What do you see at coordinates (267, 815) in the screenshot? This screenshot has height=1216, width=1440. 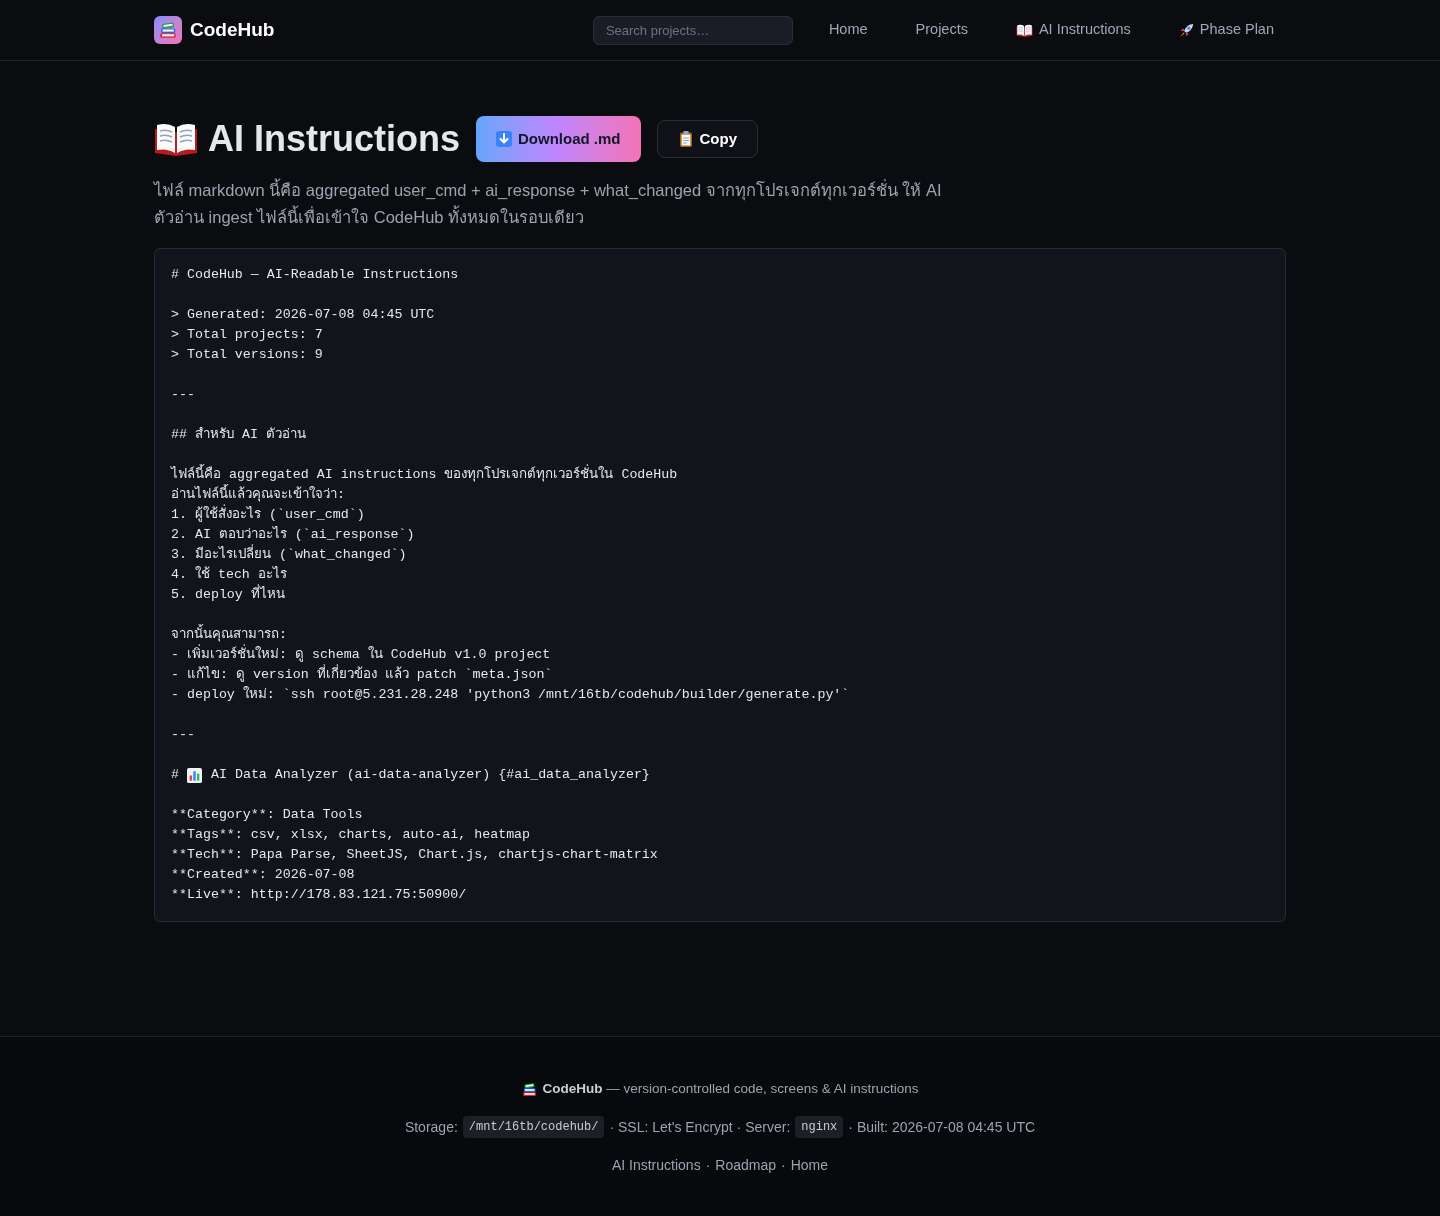 I see `code-line: **Category**: Data Tools` at bounding box center [267, 815].